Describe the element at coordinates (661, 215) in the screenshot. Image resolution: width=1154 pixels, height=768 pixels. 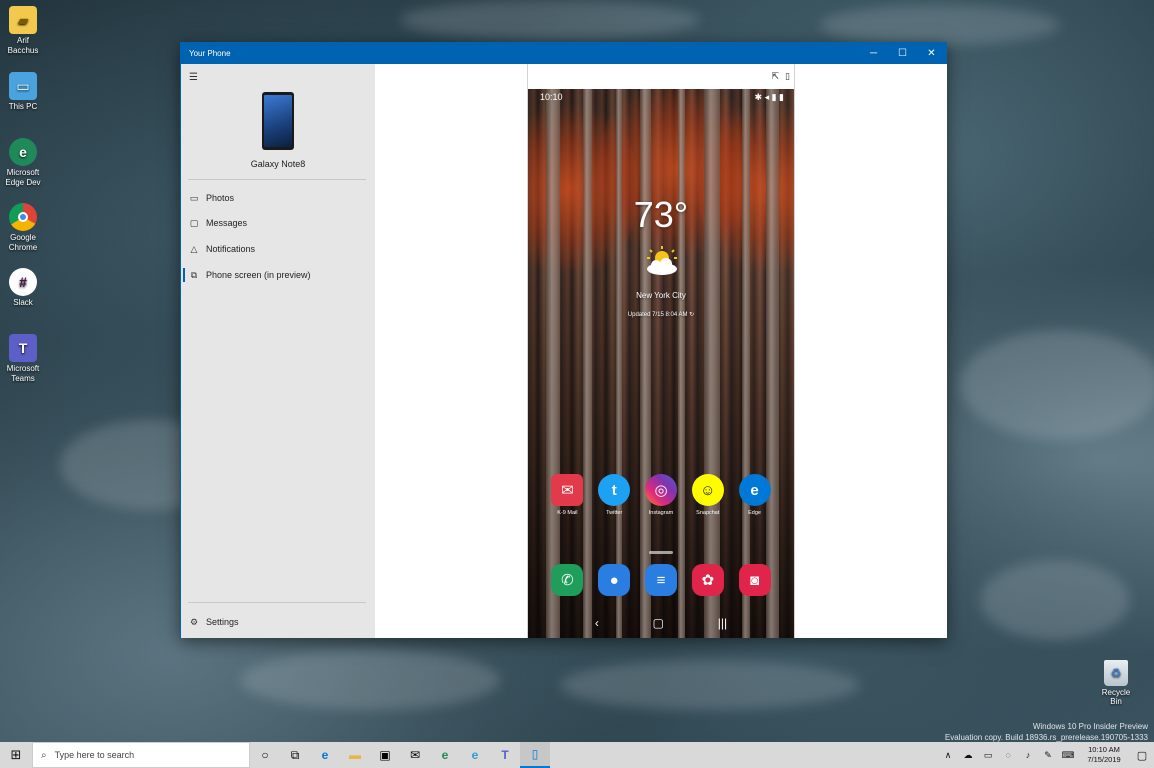
I see `weather-temperature: 73°` at that location.